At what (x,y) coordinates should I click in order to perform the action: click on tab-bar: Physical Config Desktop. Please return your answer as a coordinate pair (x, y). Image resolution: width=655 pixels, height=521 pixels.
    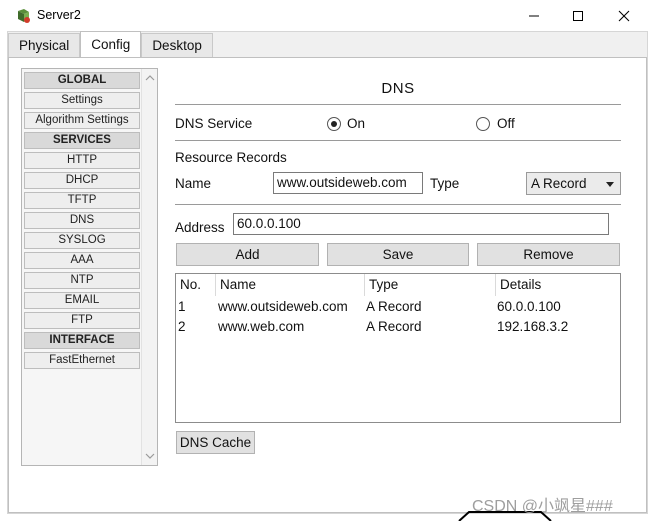
    Looking at the image, I should click on (110, 44).